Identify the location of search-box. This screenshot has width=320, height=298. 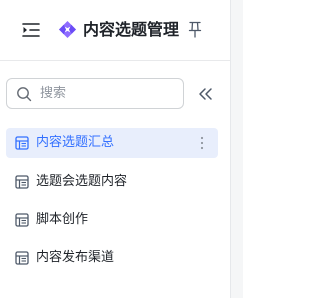
(95, 93).